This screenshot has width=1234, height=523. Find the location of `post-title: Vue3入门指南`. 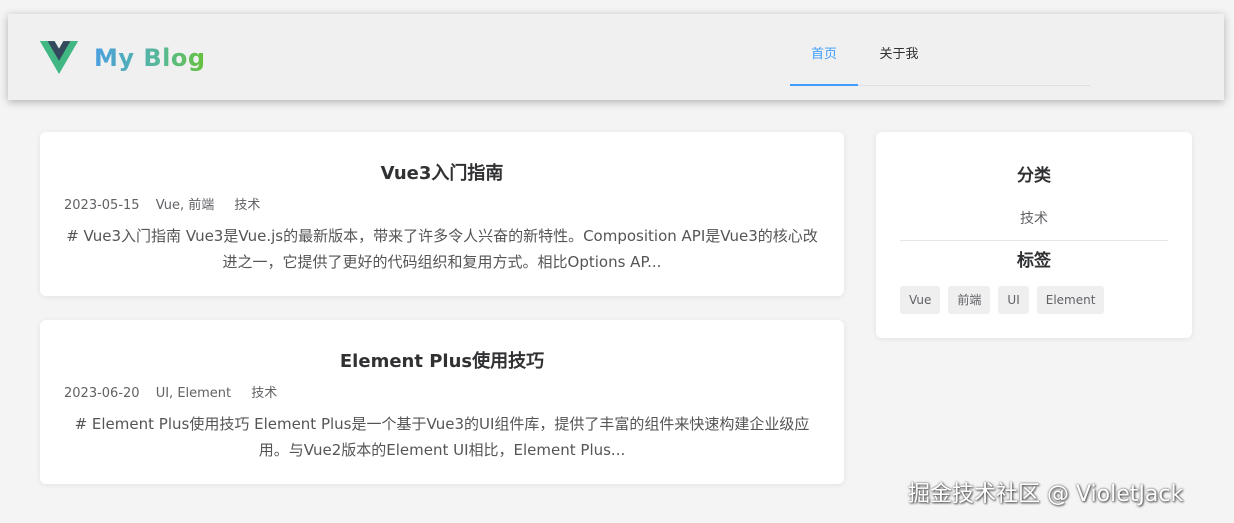

post-title: Vue3入门指南 is located at coordinates (442, 172).